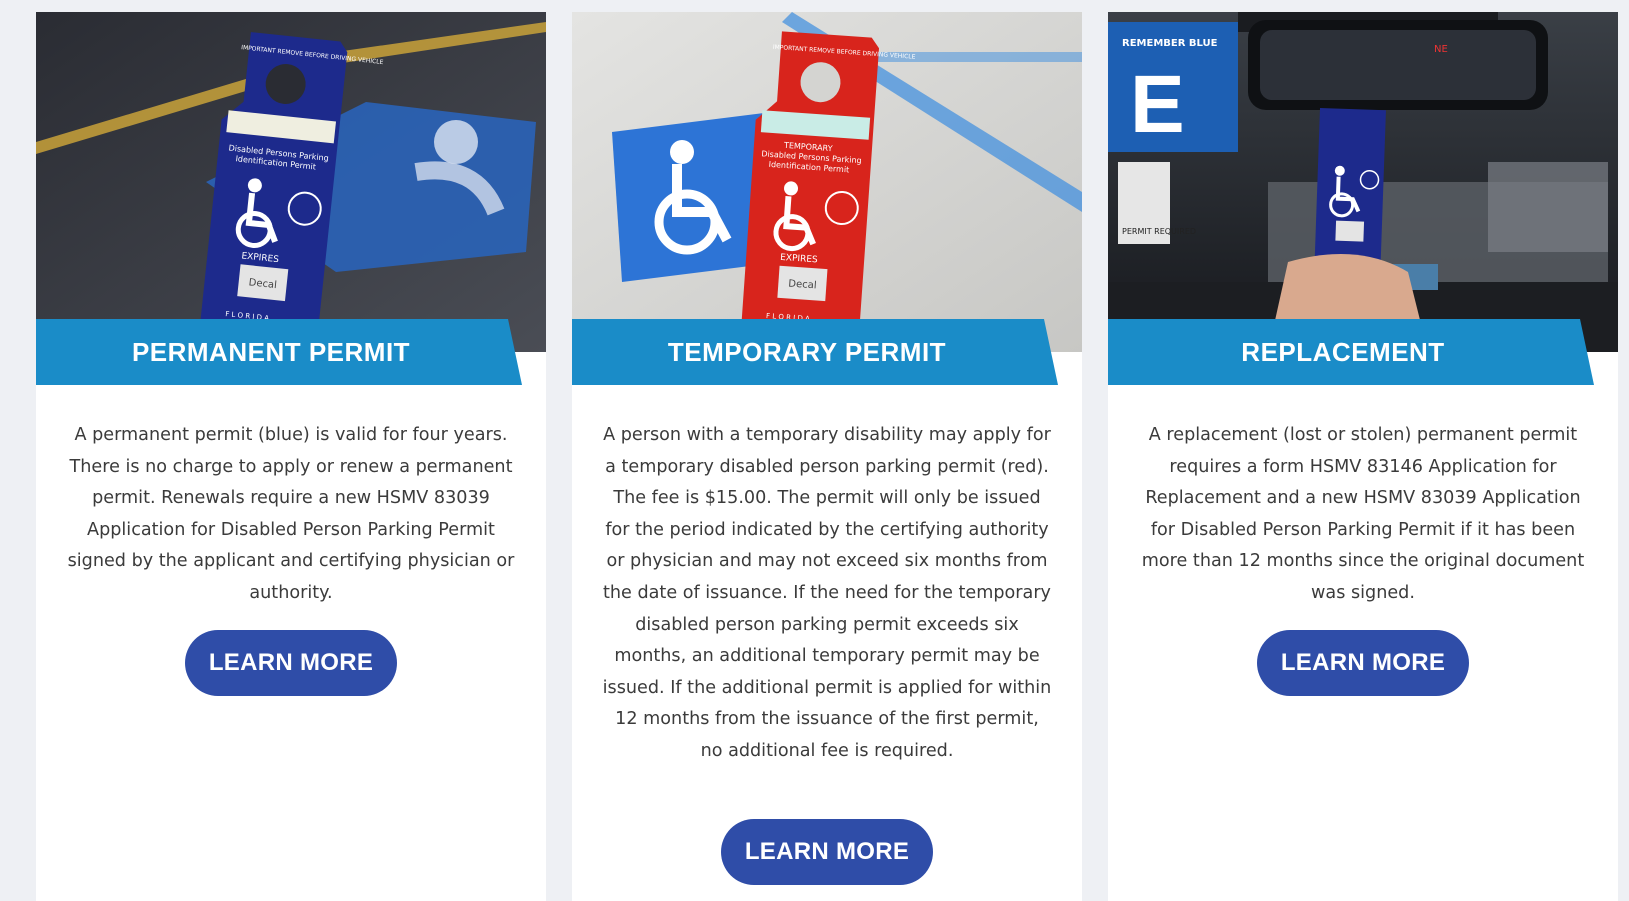  I want to click on card-title: TEMPORARY PERMIT, so click(807, 351).